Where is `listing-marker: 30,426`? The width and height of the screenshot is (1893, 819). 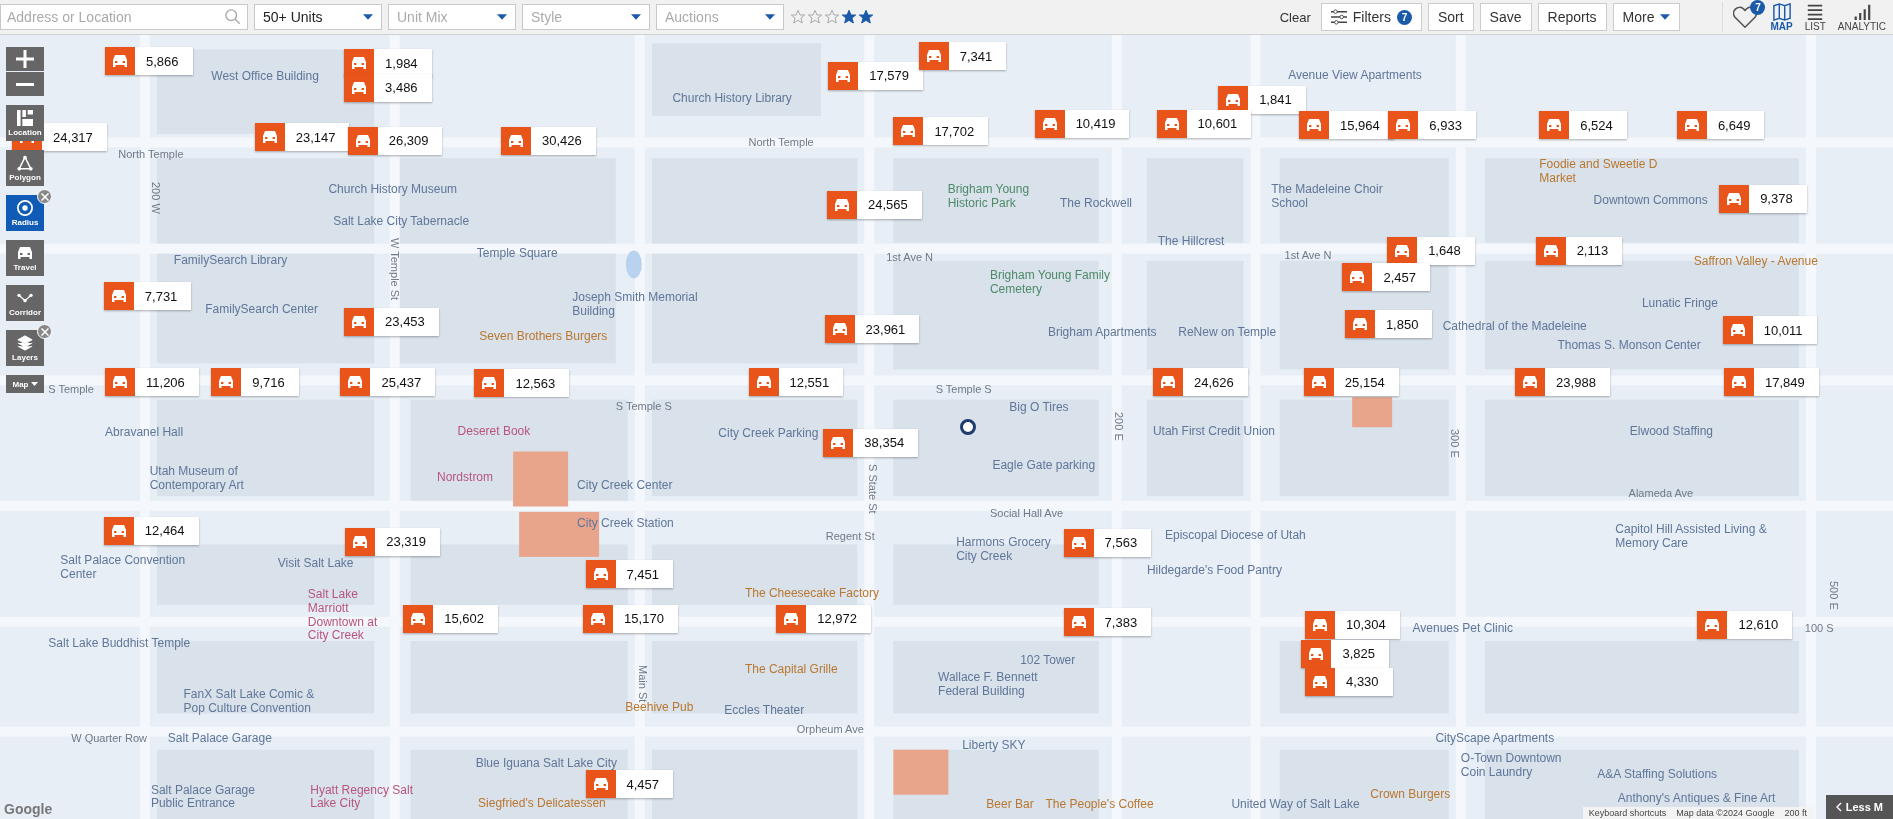 listing-marker: 30,426 is located at coordinates (548, 140).